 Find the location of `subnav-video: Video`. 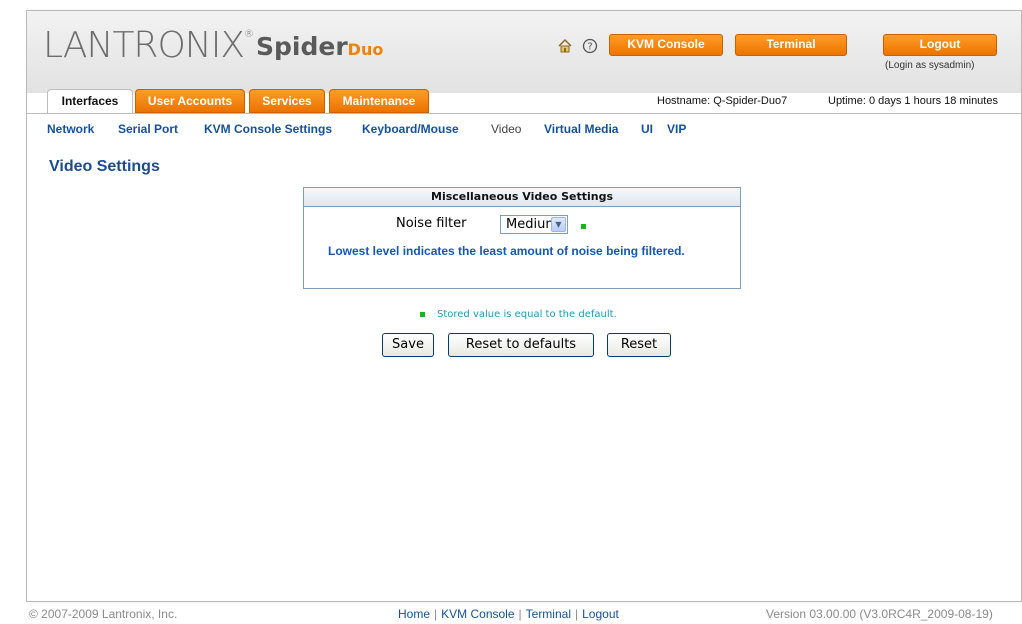

subnav-video: Video is located at coordinates (506, 129).